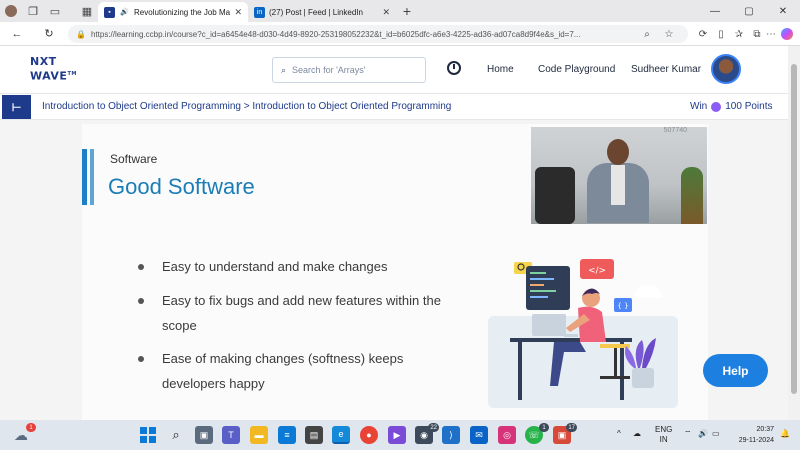 This screenshot has height=450, width=800. What do you see at coordinates (17, 34) in the screenshot?
I see `back-arrow-icon: ←` at bounding box center [17, 34].